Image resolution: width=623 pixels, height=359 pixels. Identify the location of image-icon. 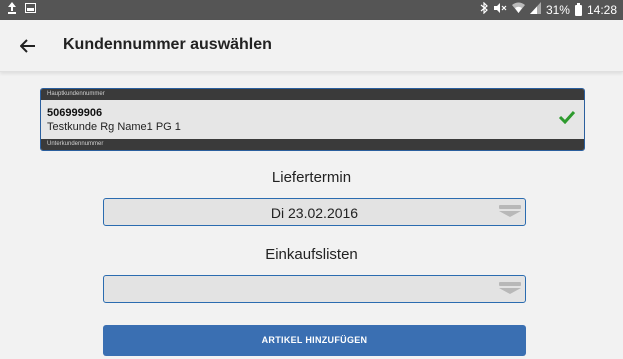
(30, 10).